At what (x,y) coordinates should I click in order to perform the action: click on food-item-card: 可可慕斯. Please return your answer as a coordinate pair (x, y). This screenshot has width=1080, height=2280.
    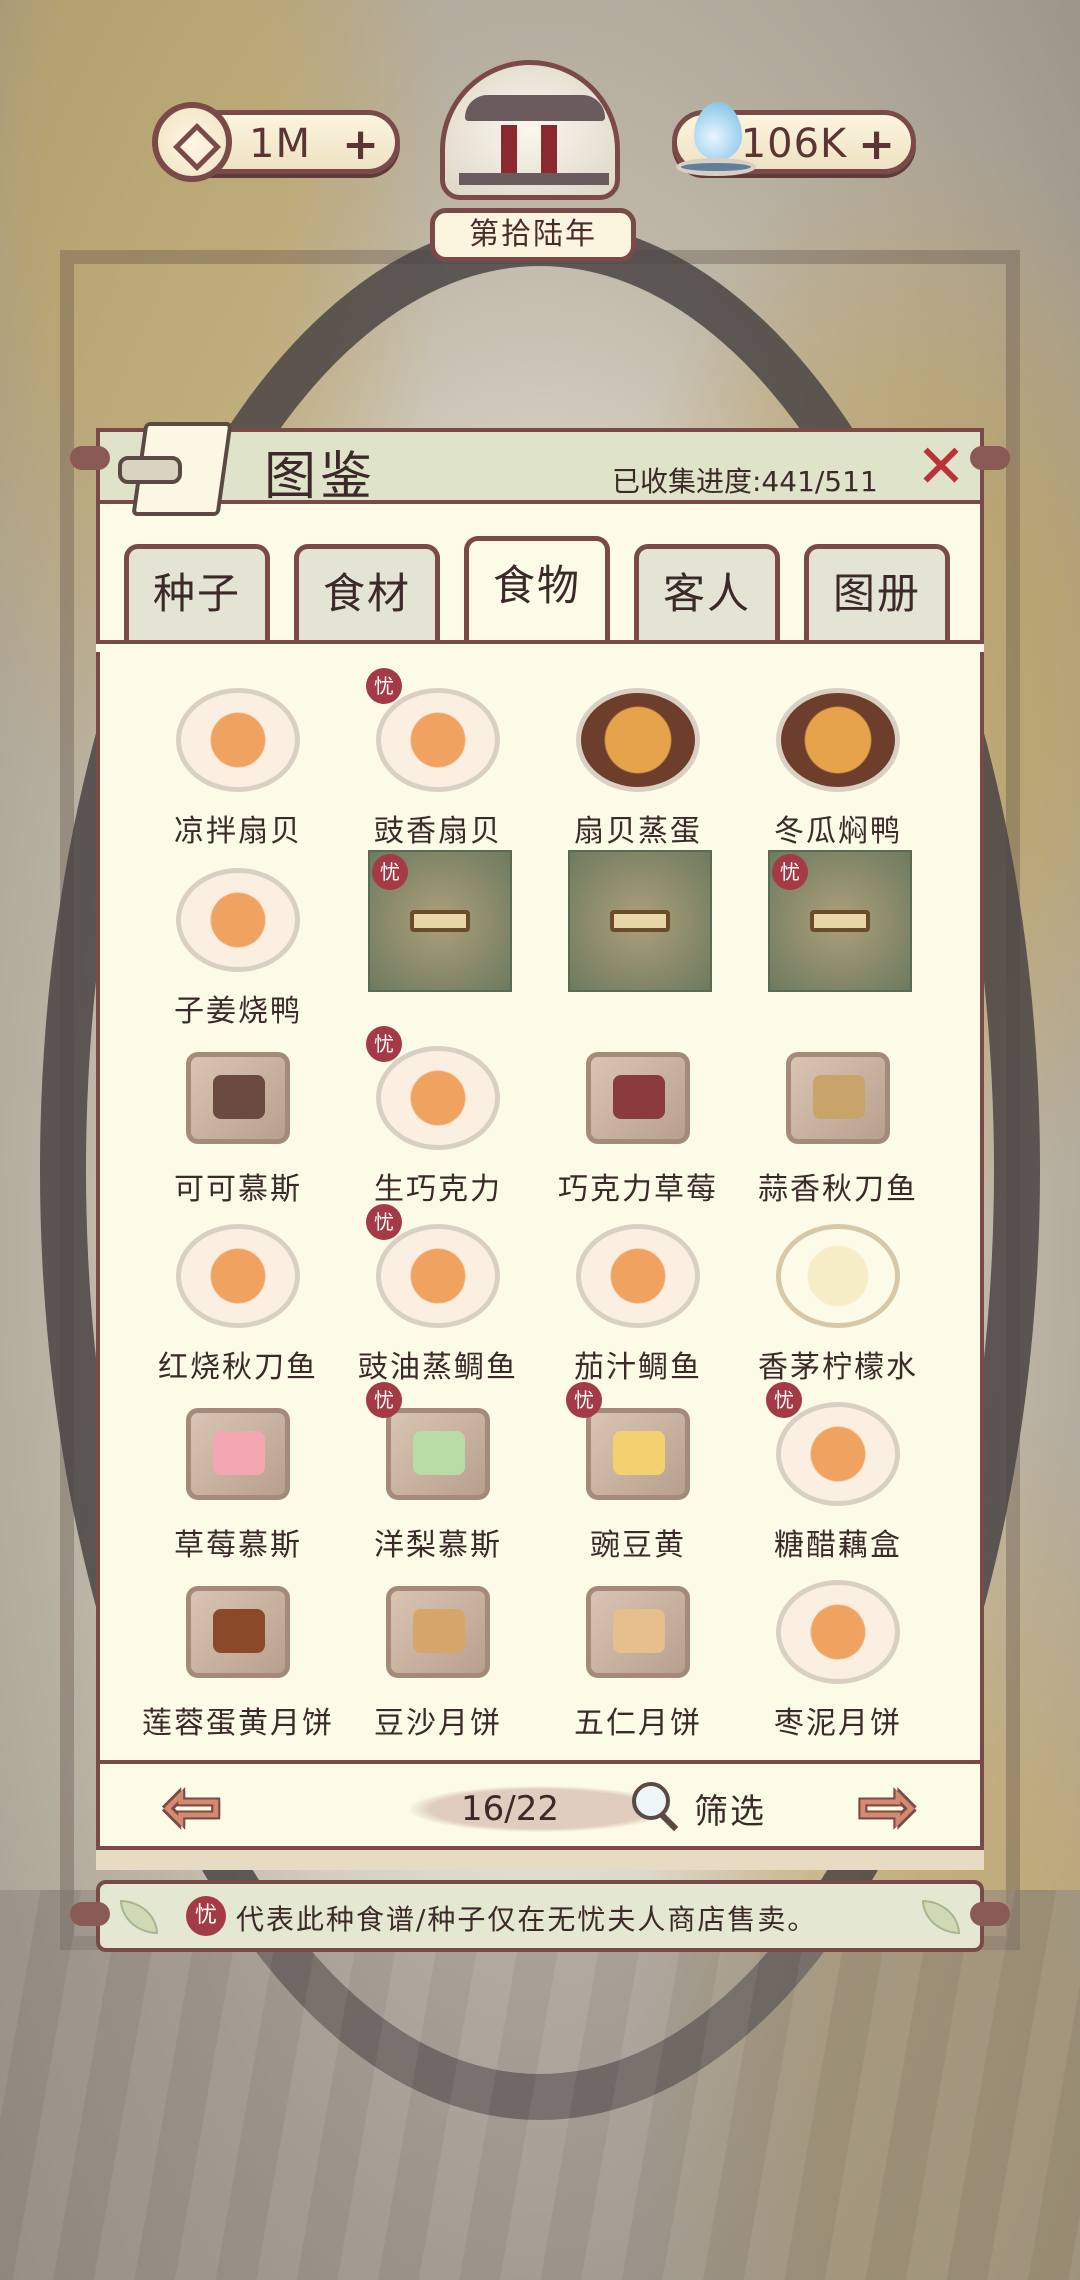
    Looking at the image, I should click on (238, 1112).